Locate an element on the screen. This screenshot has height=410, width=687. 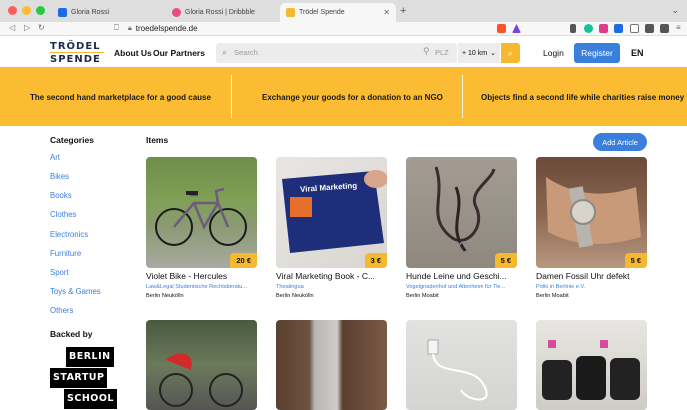
logo-divider is located at coordinates (77, 52).